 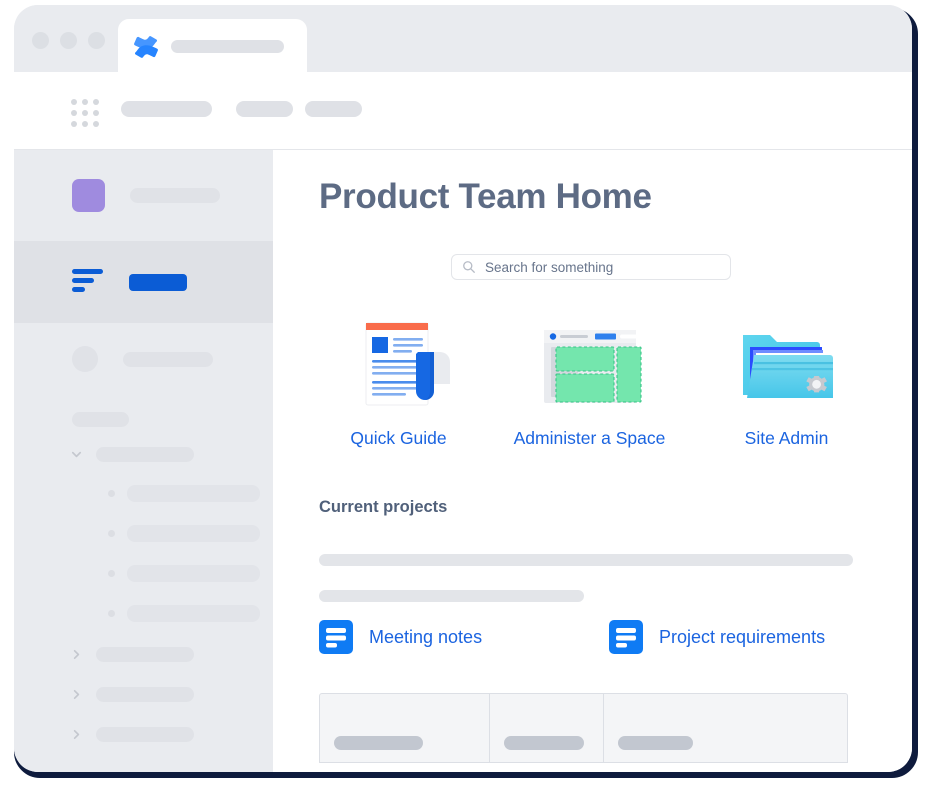 I want to click on minimize-window-button, so click(x=68, y=40).